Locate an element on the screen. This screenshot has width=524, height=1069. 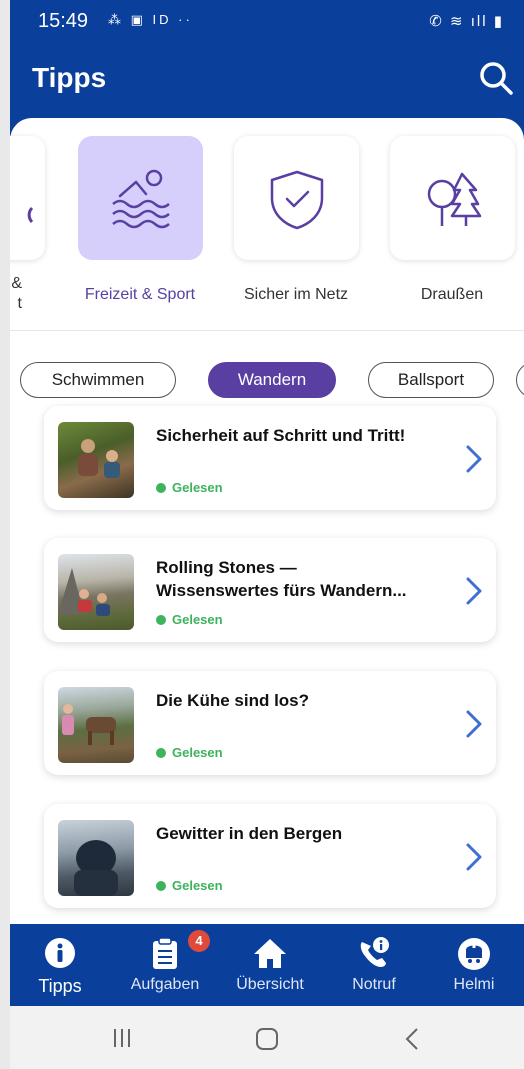
article-title: Gewitter in den Bergen is located at coordinates (249, 833).